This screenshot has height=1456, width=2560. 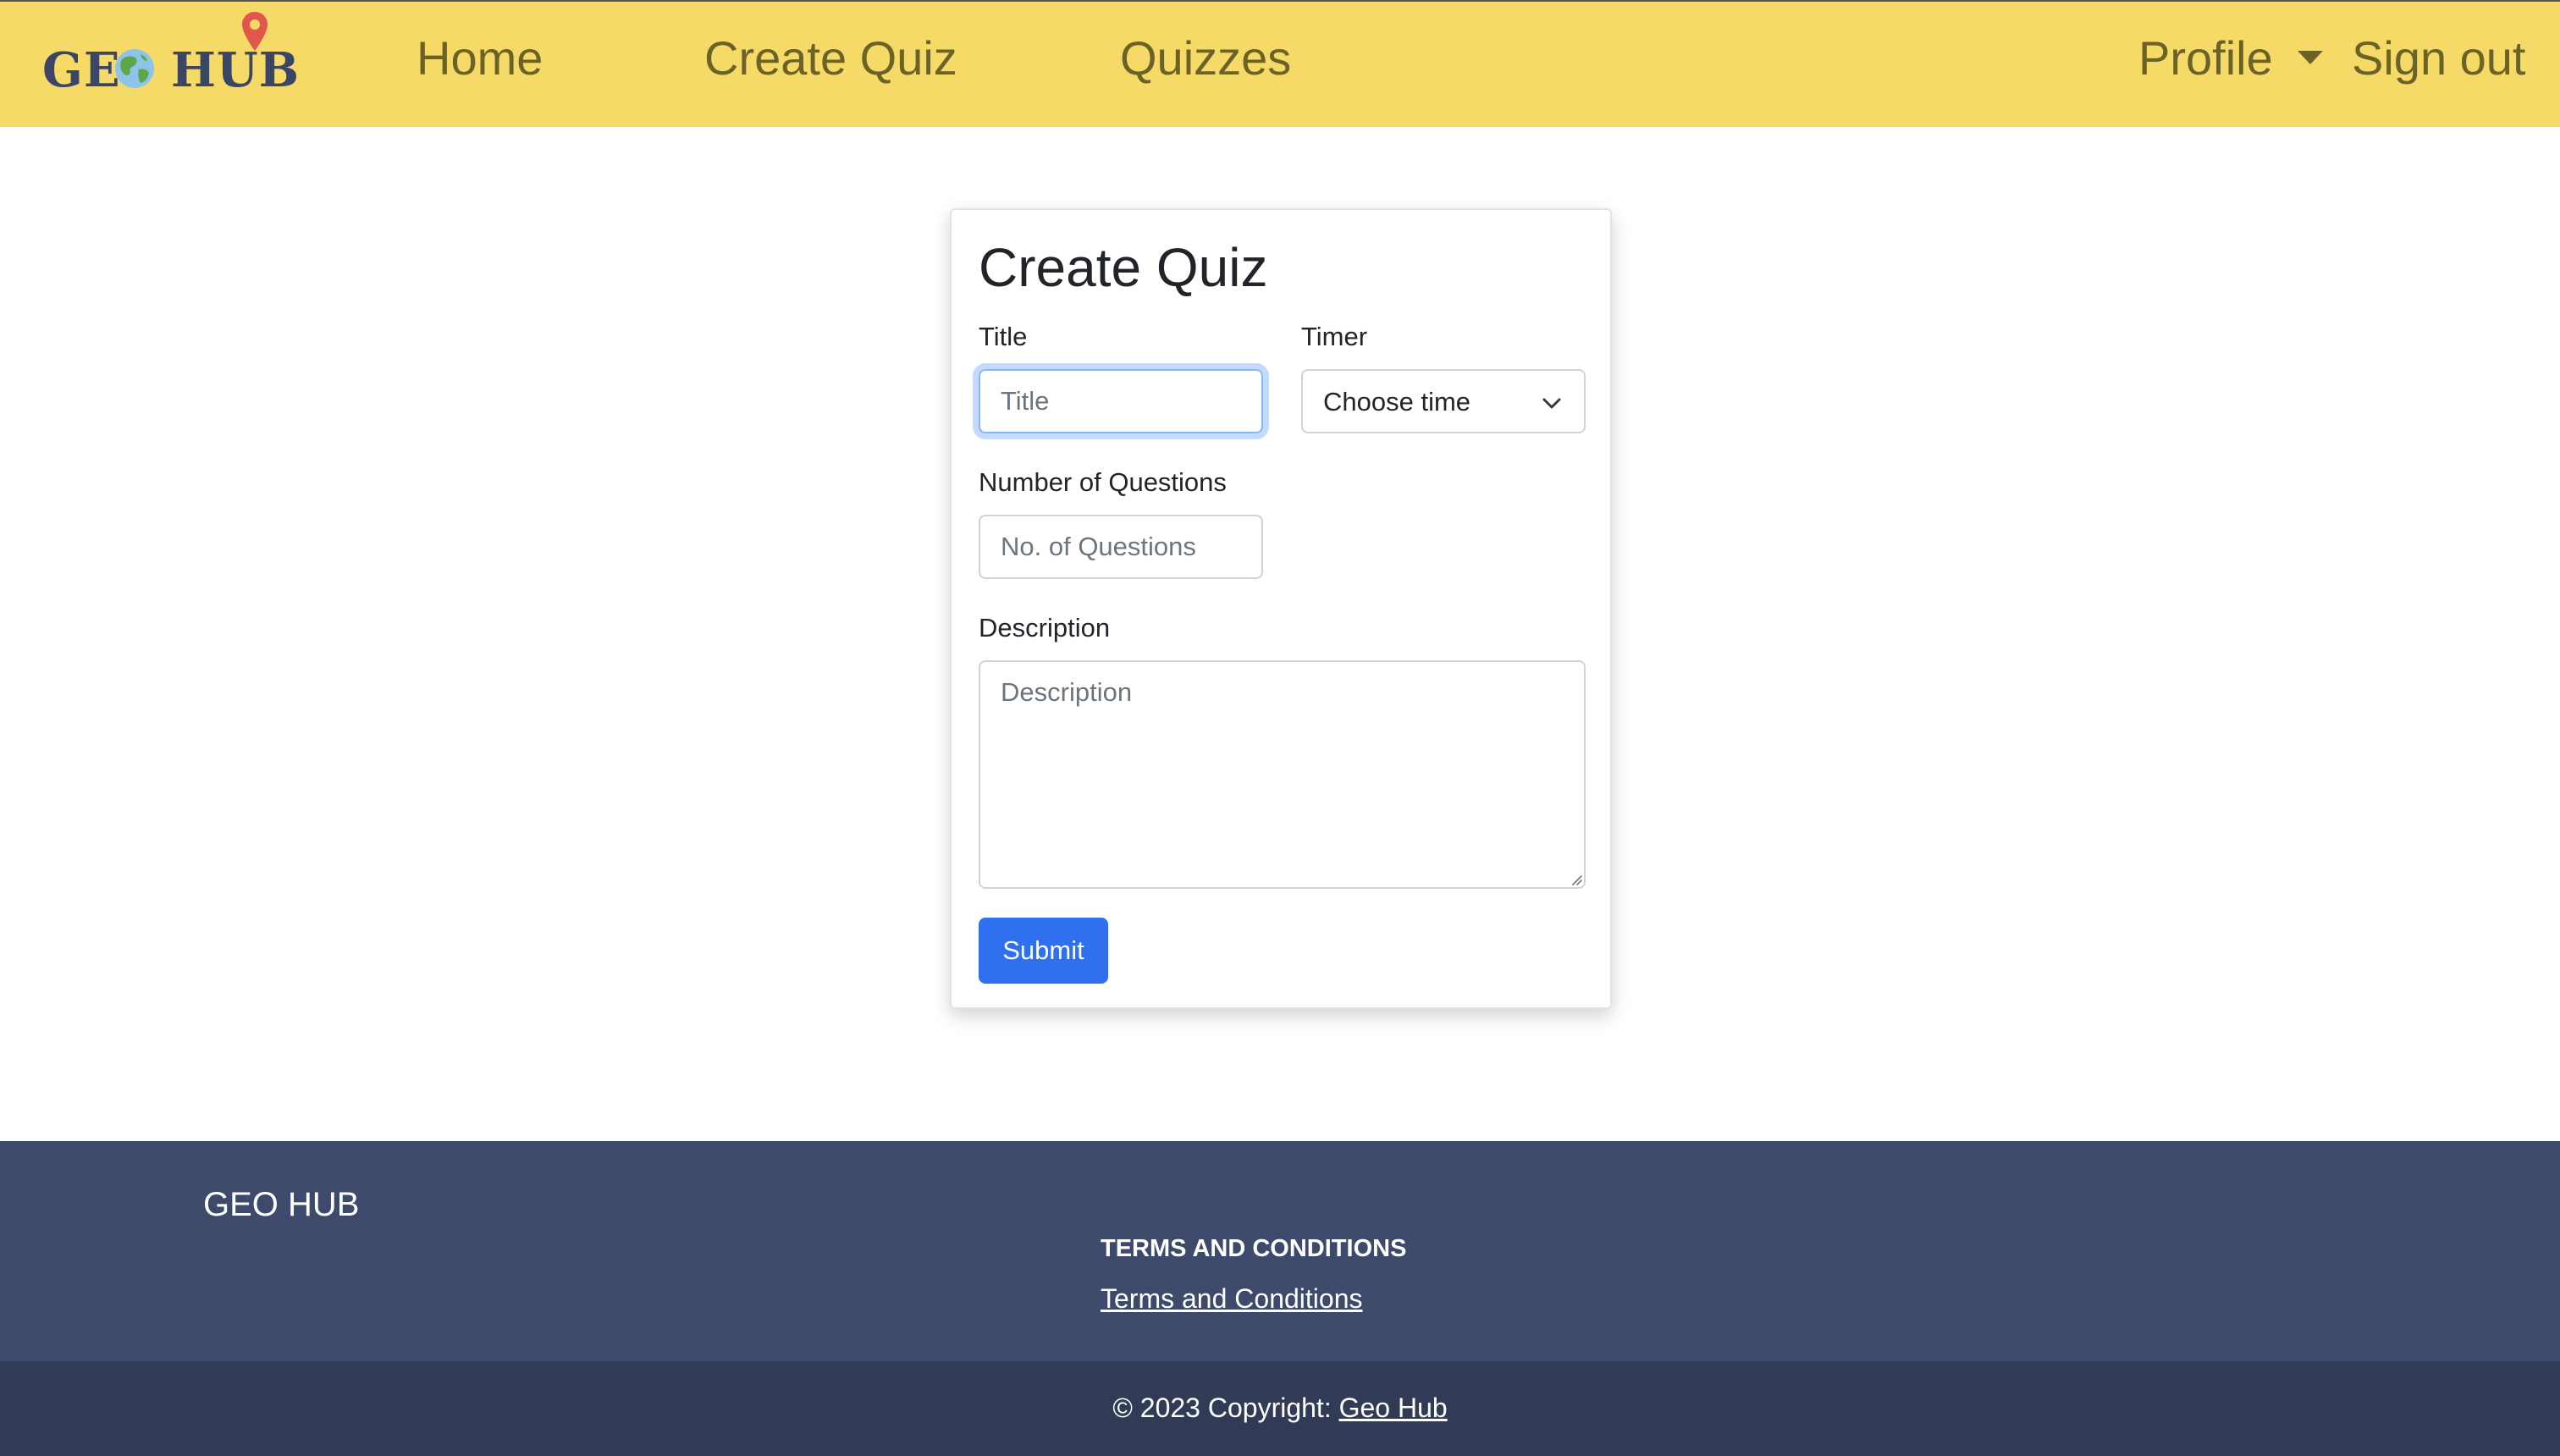 I want to click on footer-terms-heading: TERMS AND CONDITIONS, so click(x=1254, y=1248).